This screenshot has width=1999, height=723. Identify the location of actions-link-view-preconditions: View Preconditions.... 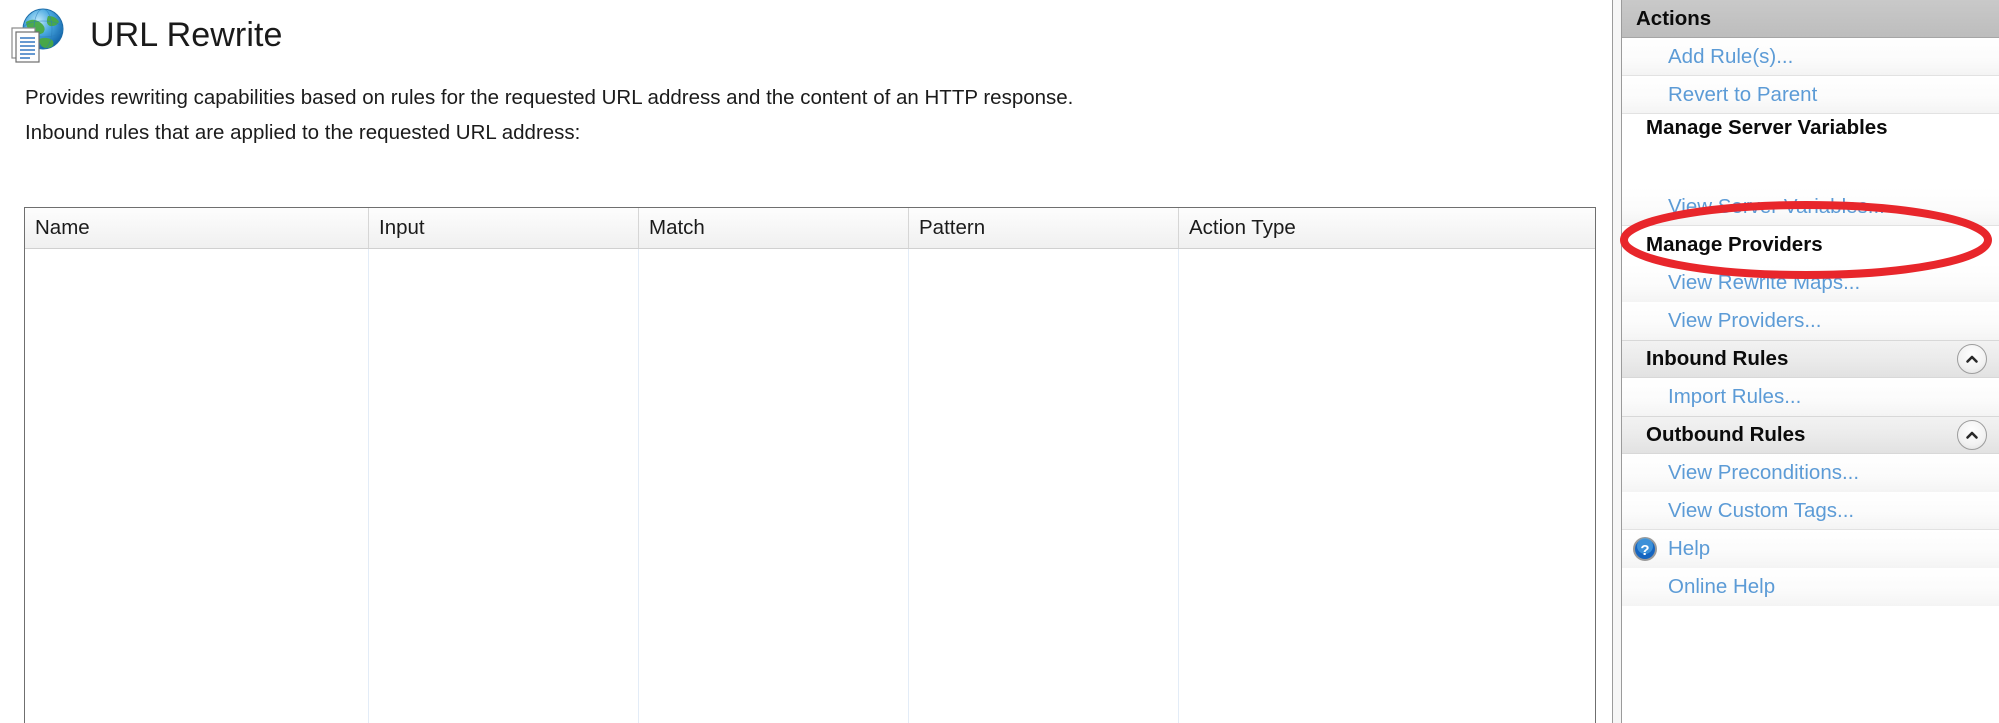
(1810, 473).